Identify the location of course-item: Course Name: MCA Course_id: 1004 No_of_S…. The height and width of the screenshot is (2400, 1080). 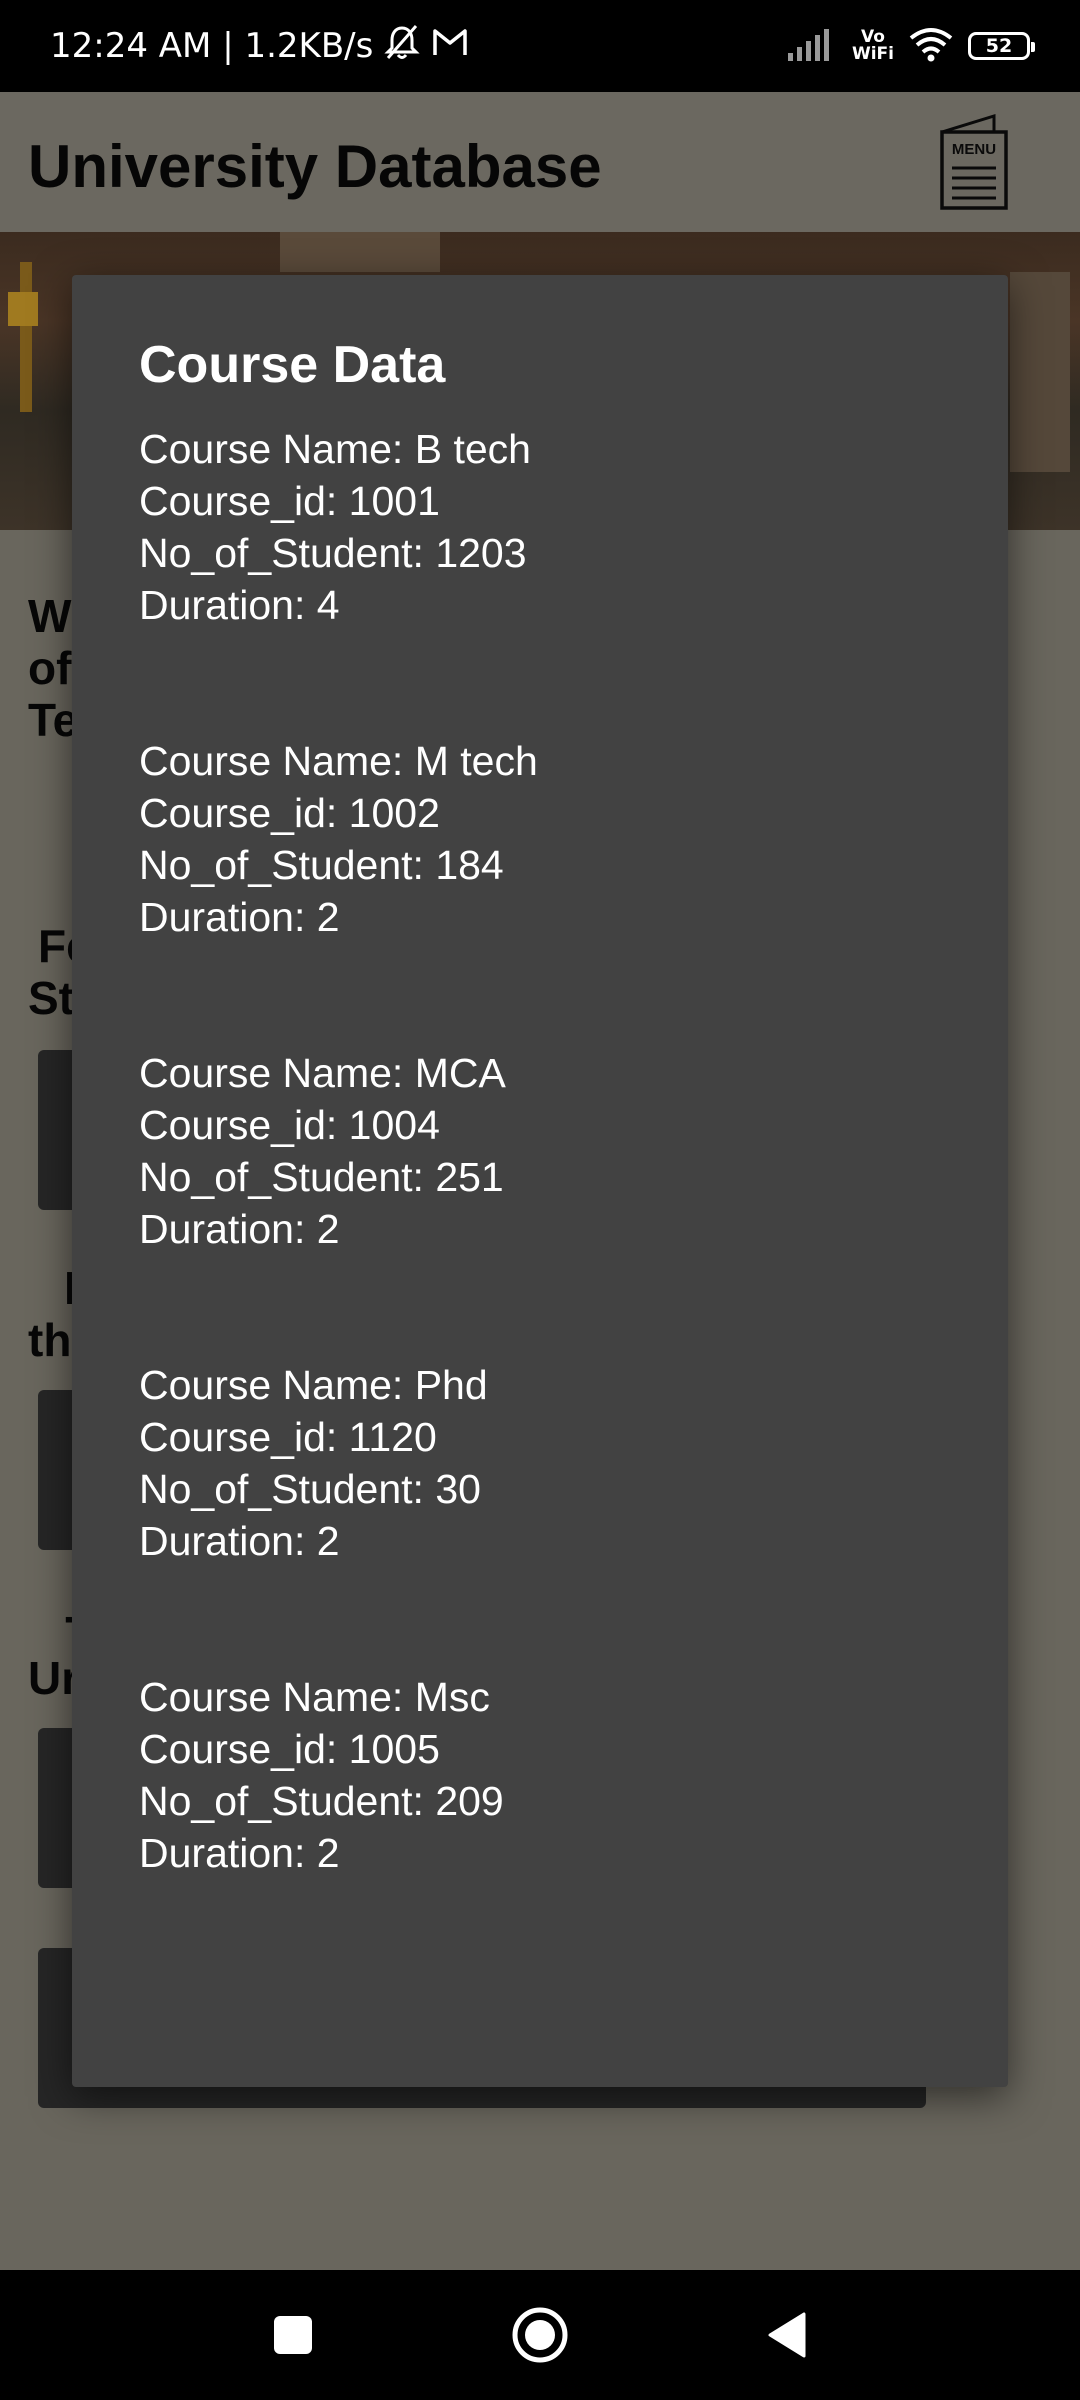
(338, 1203).